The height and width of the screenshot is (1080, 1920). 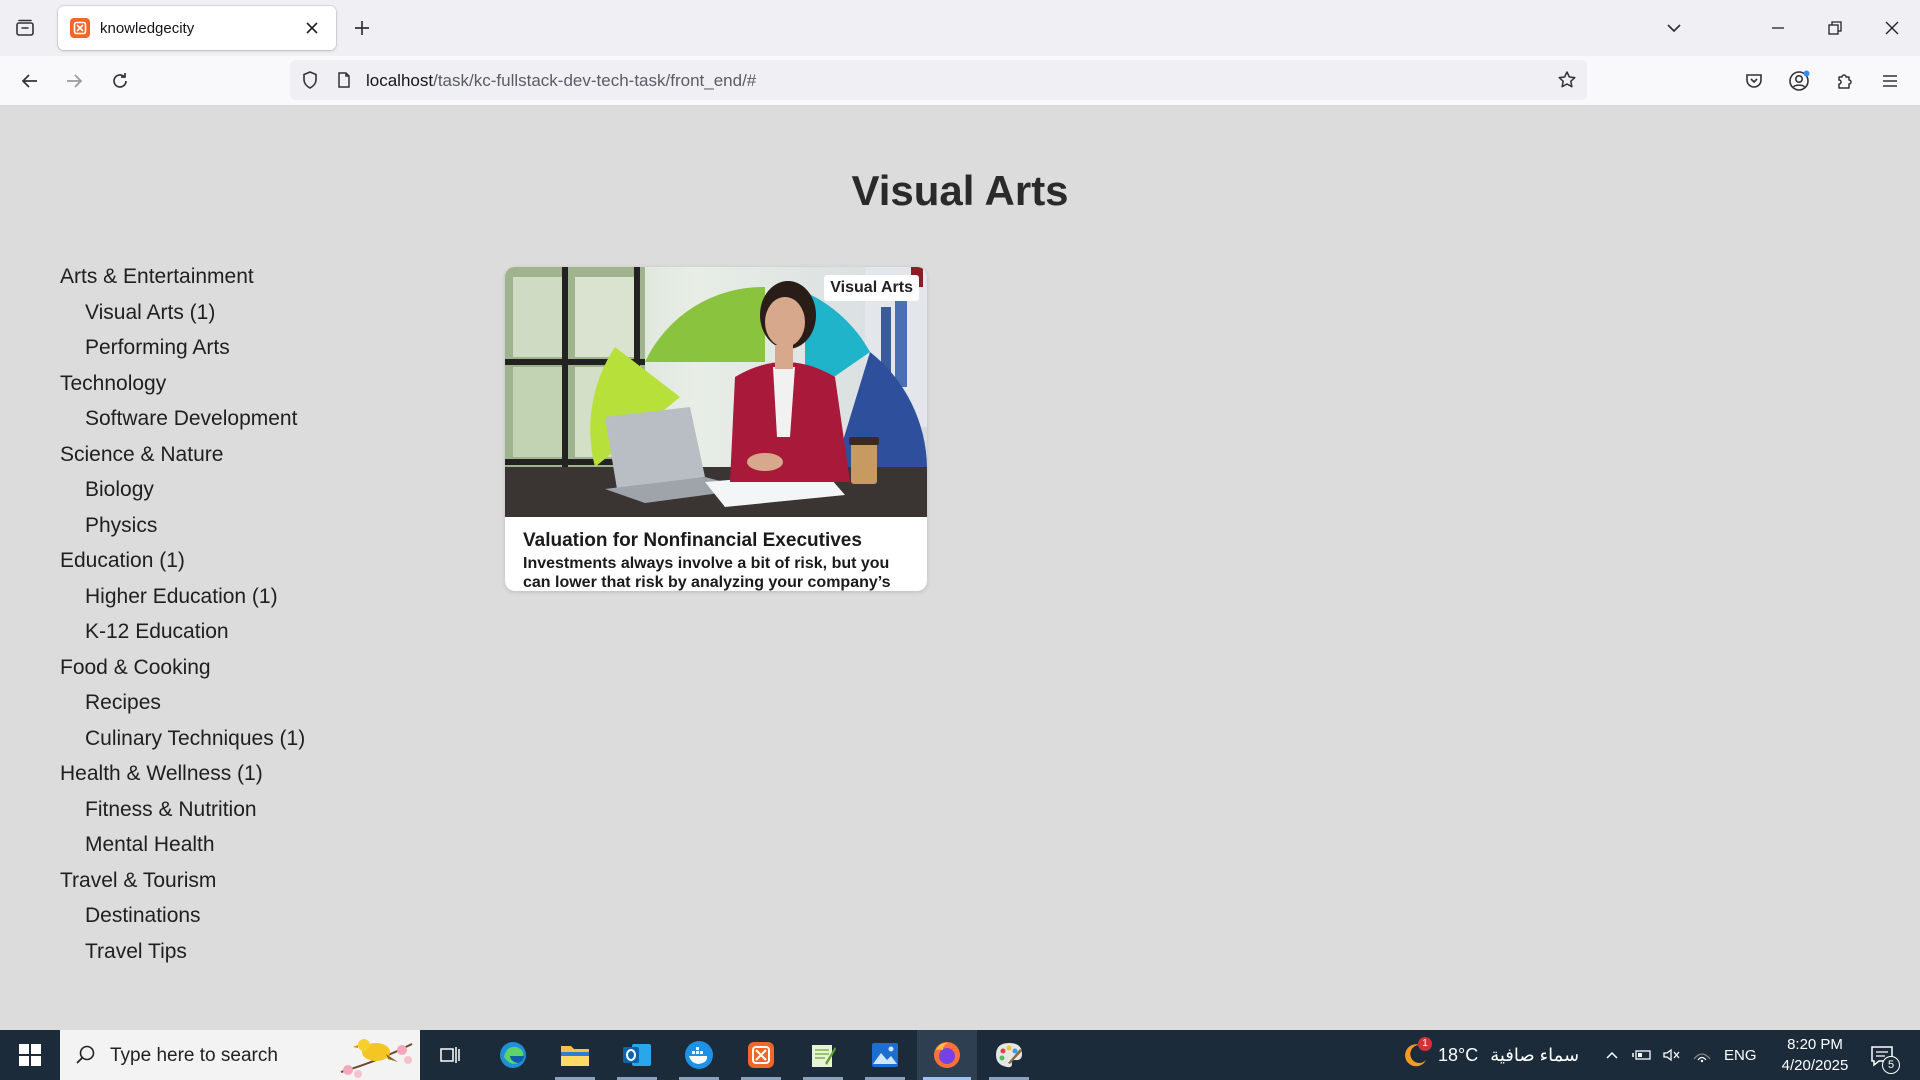 What do you see at coordinates (1672, 1055) in the screenshot?
I see `volume-muted-icon` at bounding box center [1672, 1055].